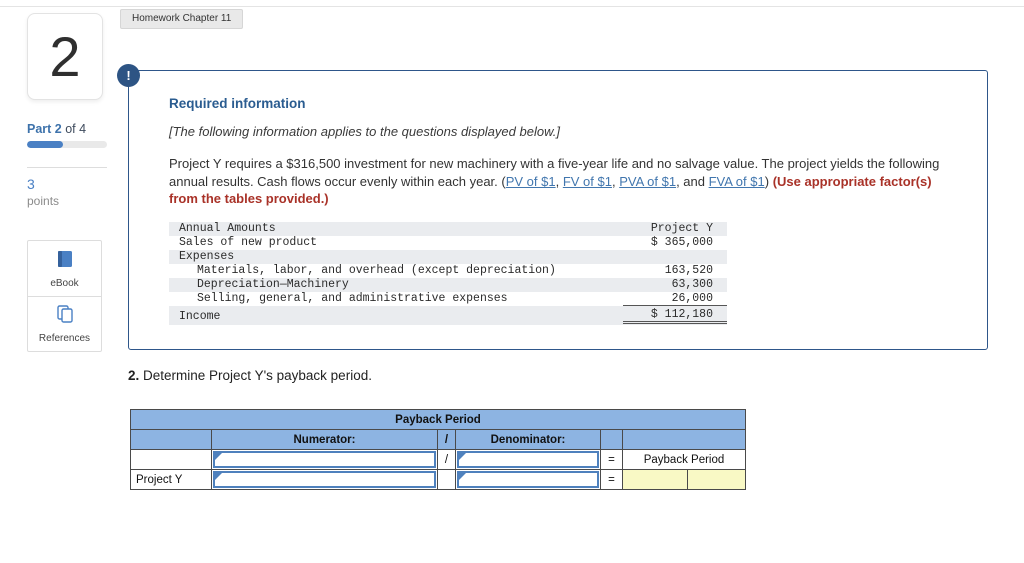  What do you see at coordinates (737, 181) in the screenshot?
I see `fva-of-1-link: FVA of $1` at bounding box center [737, 181].